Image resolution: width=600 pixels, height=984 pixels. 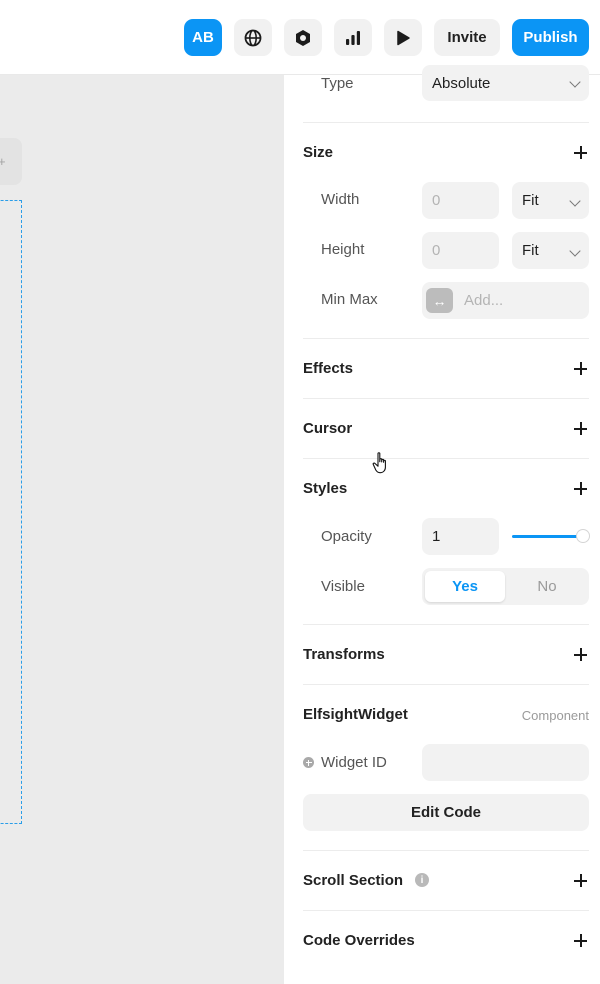 I want to click on edit-code-button: Edit Code, so click(x=446, y=812).